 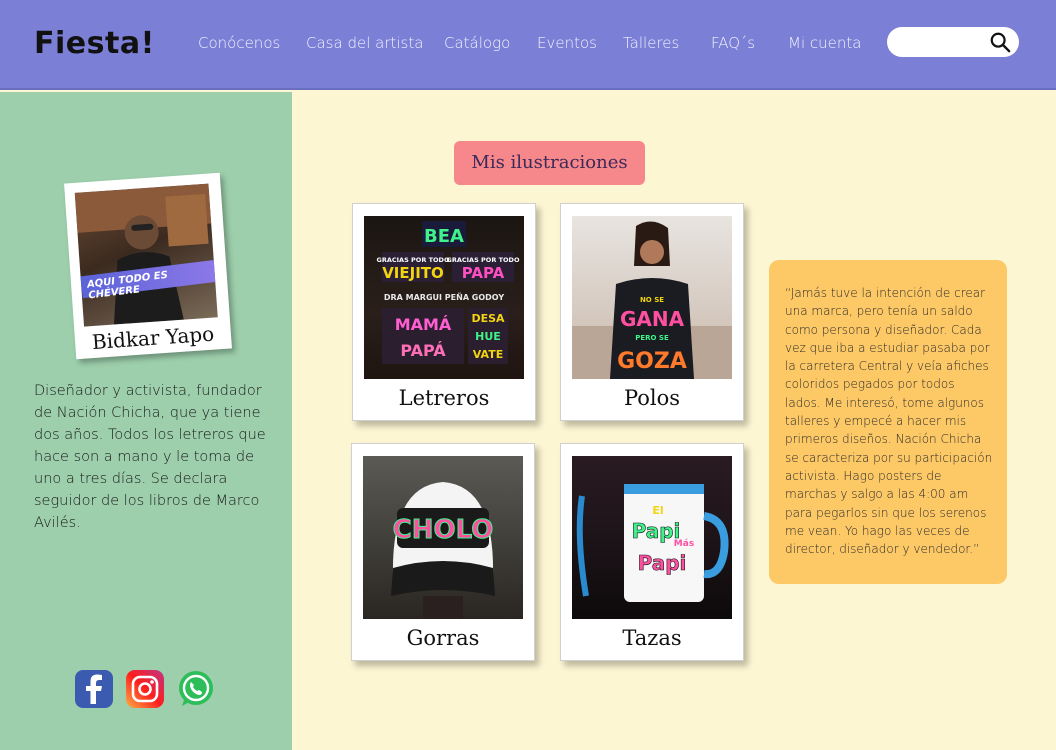 I want to click on product-card-polos: NO SE GANA PERO SE GOZA Polos, so click(x=652, y=312).